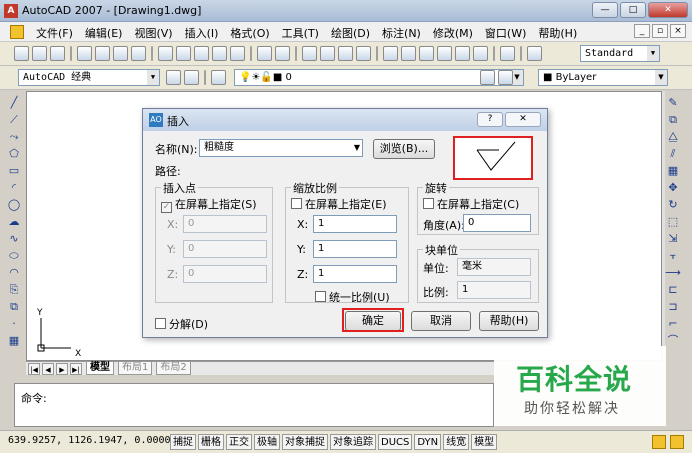 The image size is (692, 453). I want to click on spline-icon: ∿, so click(14, 239).